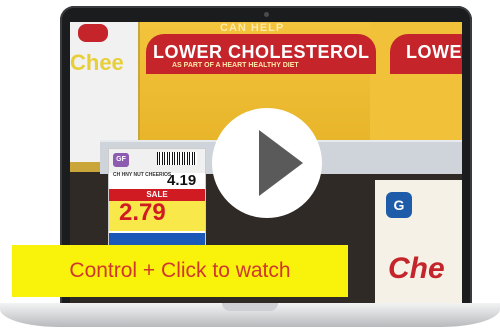 The width and height of the screenshot is (500, 334). Describe the element at coordinates (434, 52) in the screenshot. I see `box-headline-right: LOWE` at that location.